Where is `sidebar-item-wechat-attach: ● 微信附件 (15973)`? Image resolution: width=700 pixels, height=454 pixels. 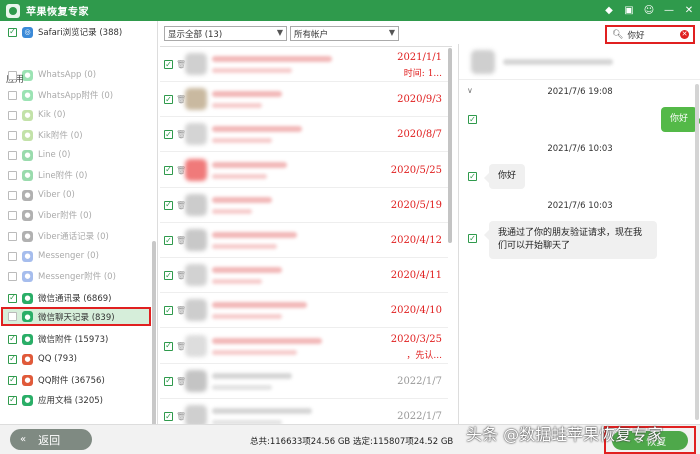 sidebar-item-wechat-attach: ● 微信附件 (15973) is located at coordinates (79, 339).